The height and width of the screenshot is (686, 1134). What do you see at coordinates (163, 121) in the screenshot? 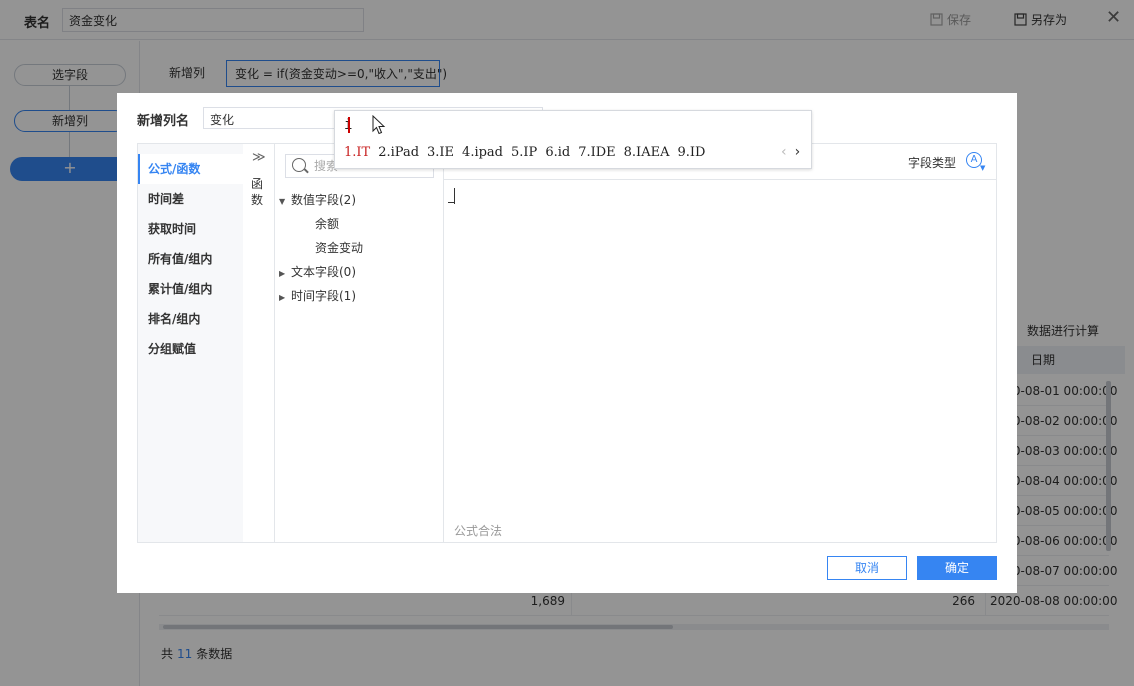
I see `column-name-label: 新增列名` at bounding box center [163, 121].